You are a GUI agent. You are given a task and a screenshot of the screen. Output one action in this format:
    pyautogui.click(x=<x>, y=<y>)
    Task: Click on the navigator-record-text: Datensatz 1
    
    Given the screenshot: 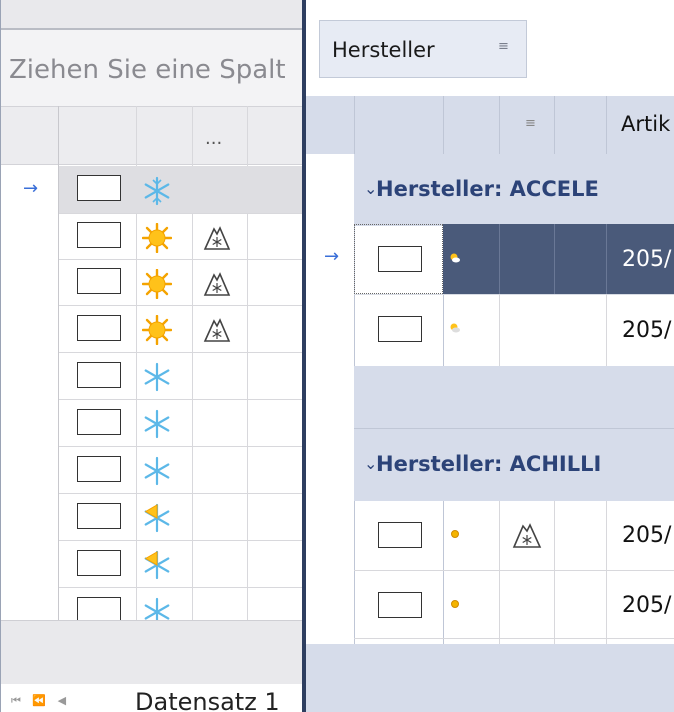 What is the action you would take?
    pyautogui.click(x=207, y=700)
    